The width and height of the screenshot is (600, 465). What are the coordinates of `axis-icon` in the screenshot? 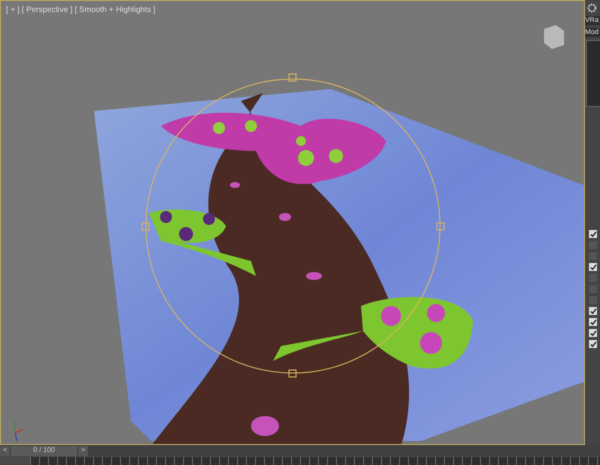 It's located at (19, 431).